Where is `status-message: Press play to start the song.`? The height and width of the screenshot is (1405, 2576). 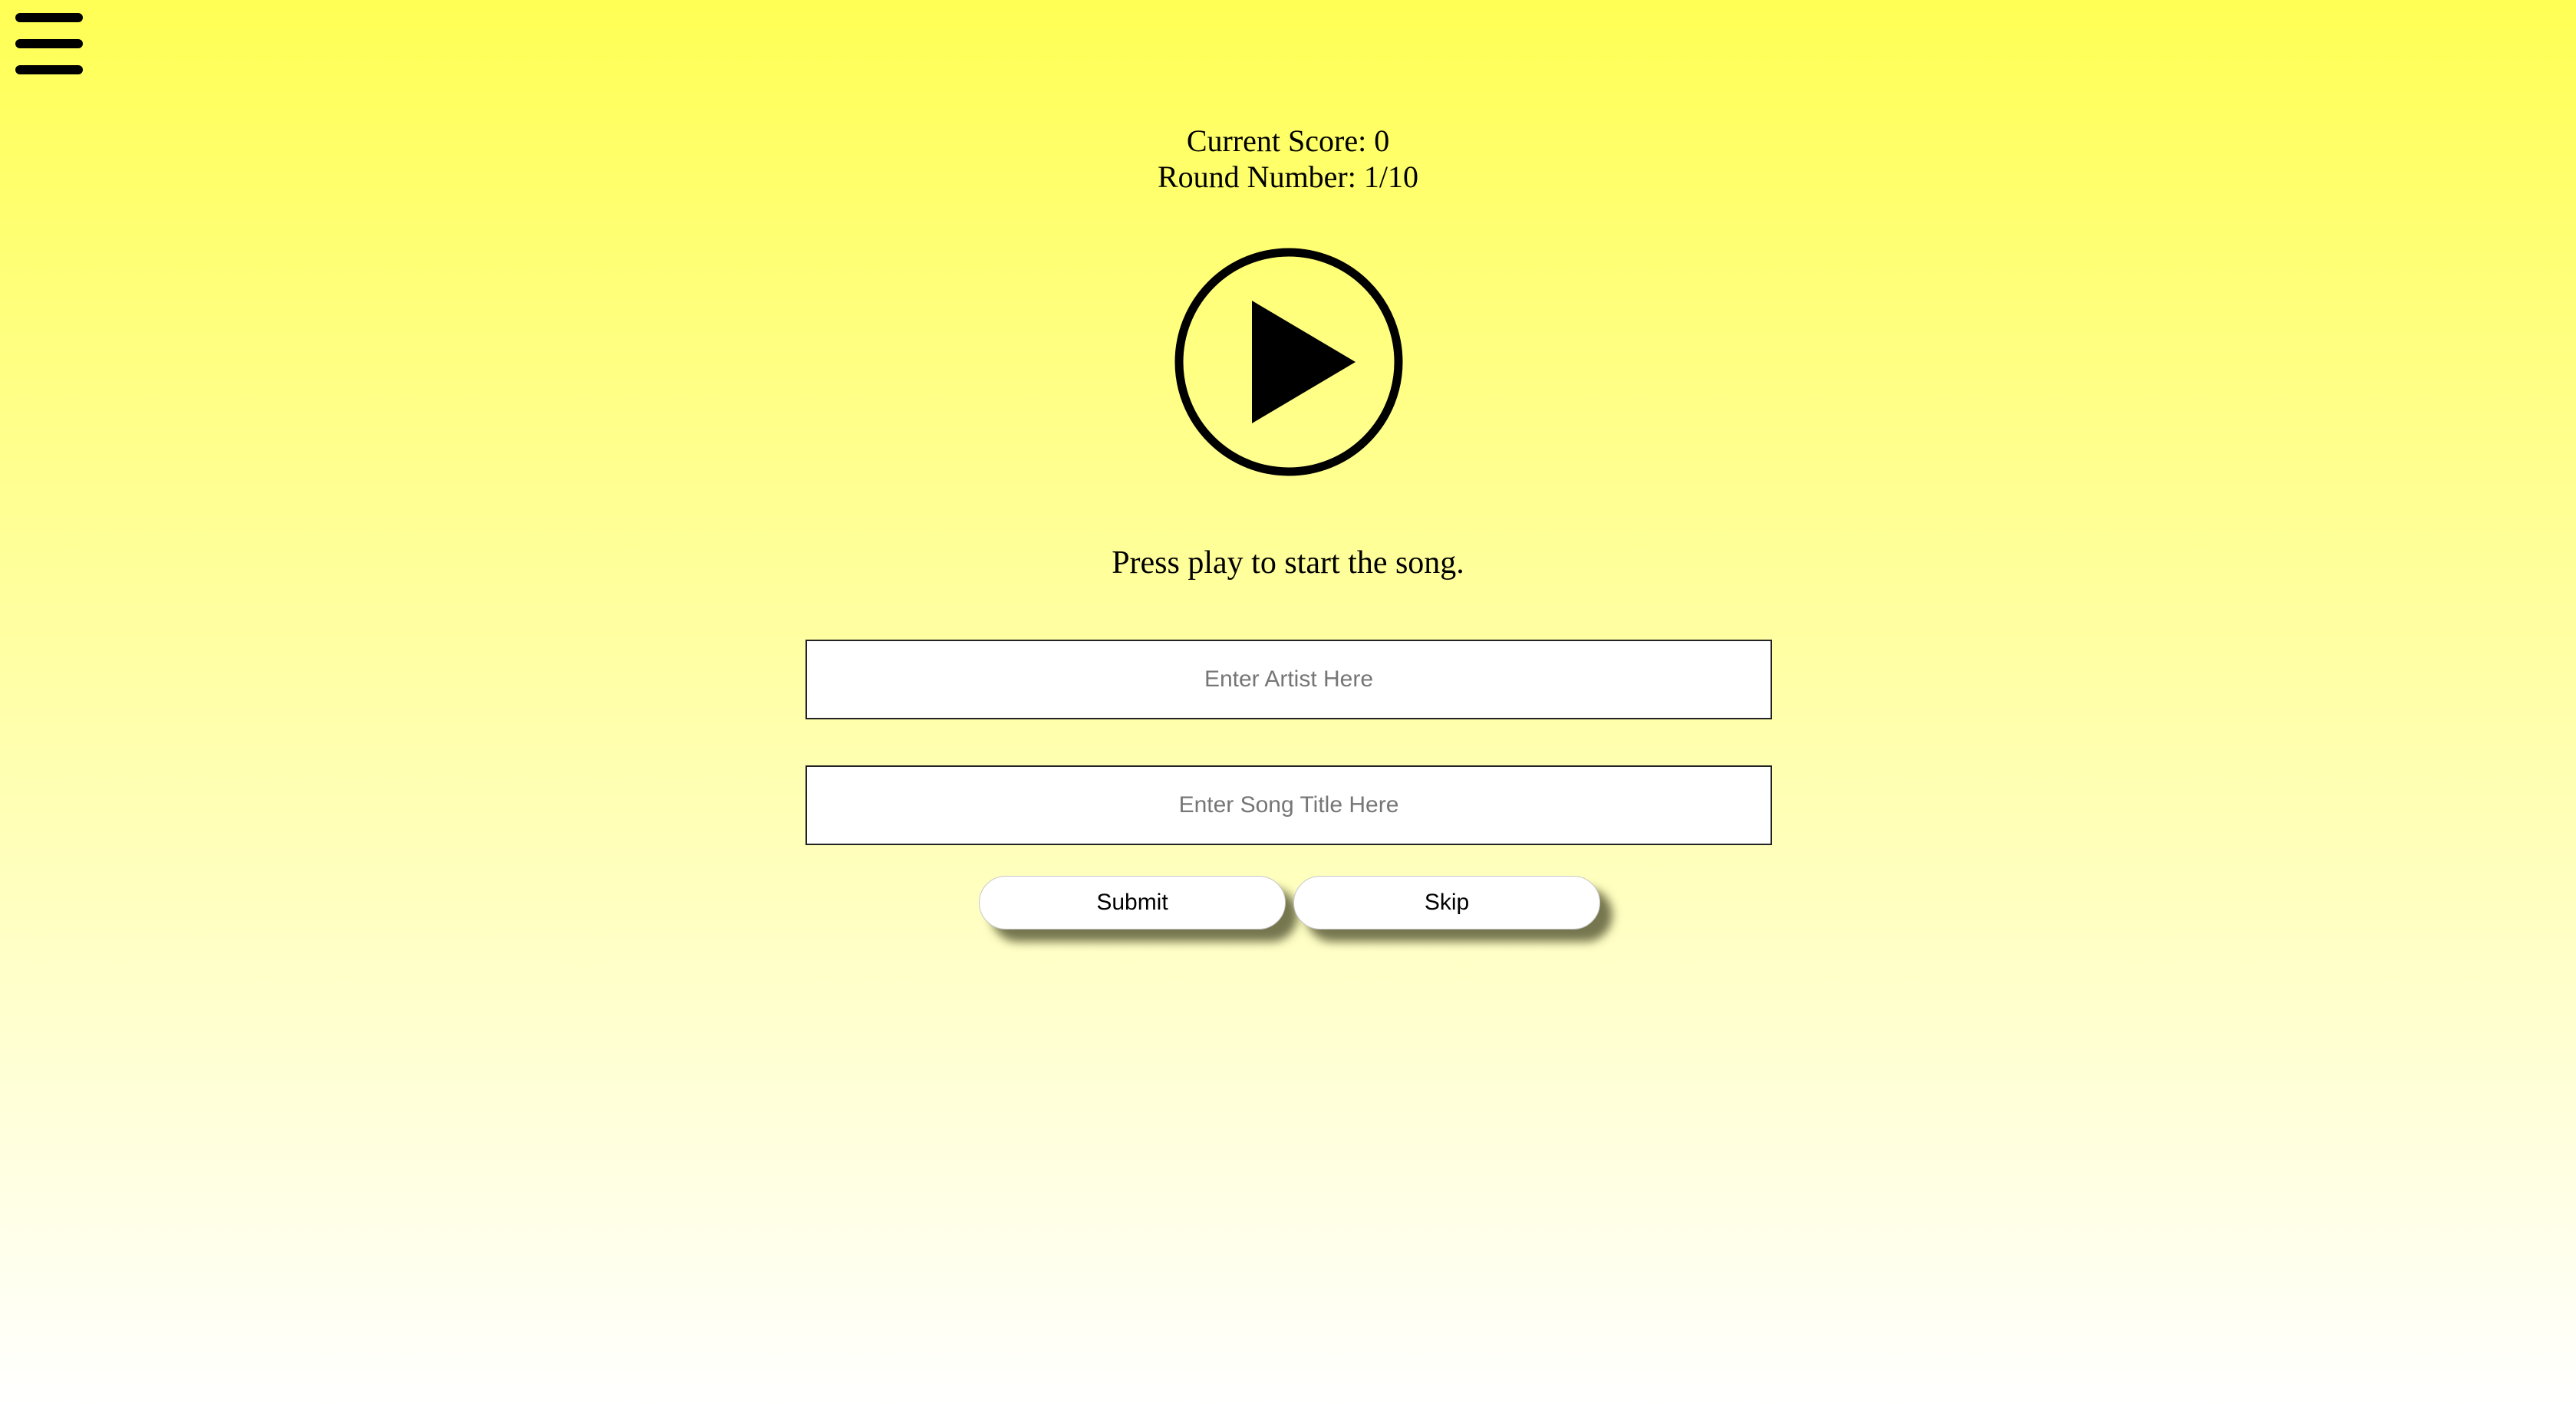 status-message: Press play to start the song. is located at coordinates (1288, 563).